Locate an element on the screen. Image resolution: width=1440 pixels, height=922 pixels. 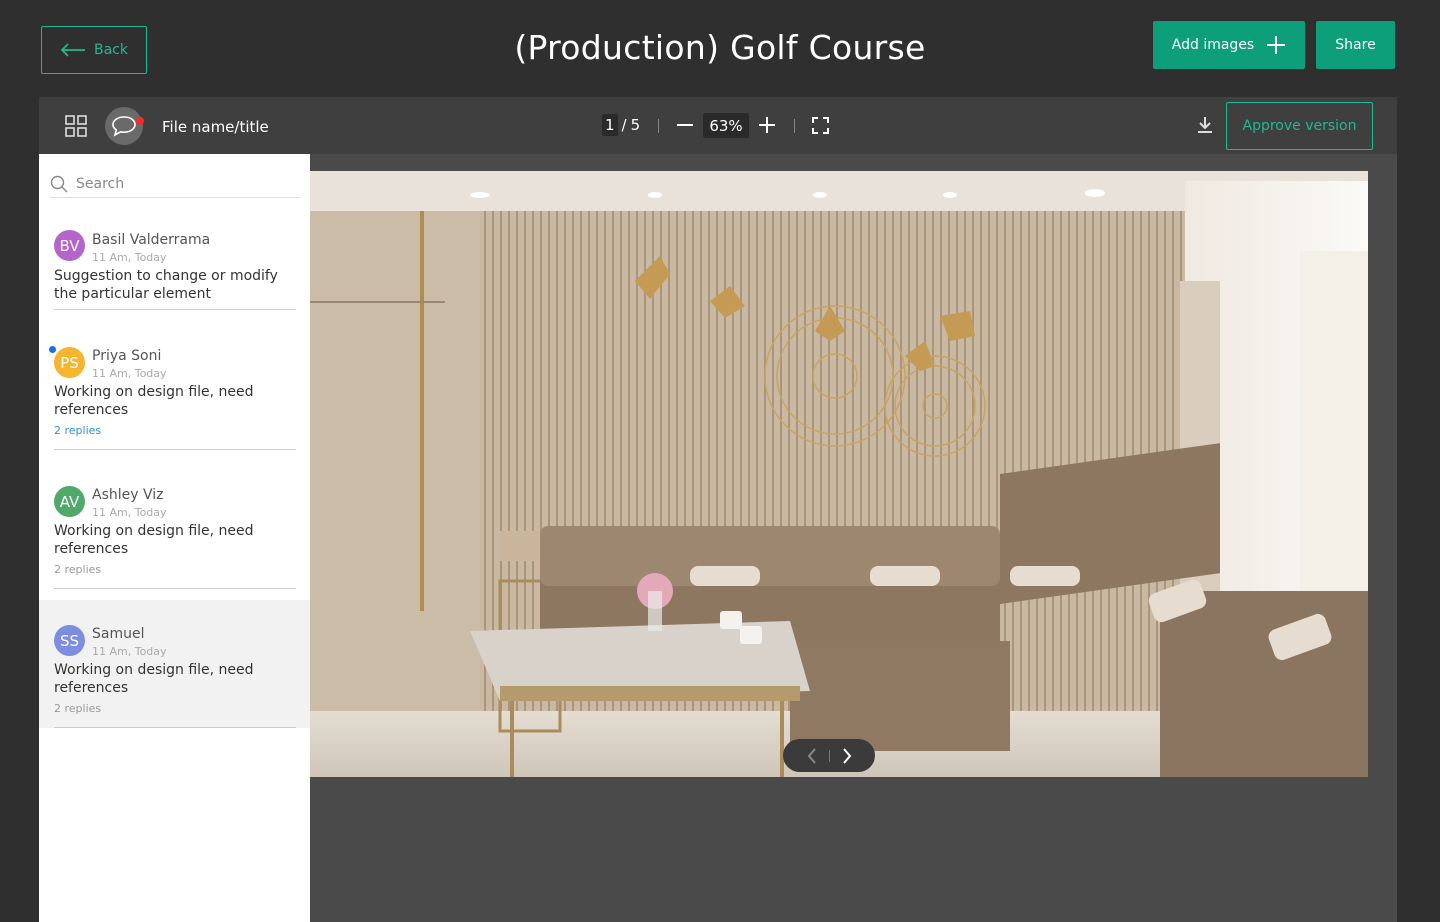
avatar: PS is located at coordinates (69, 362).